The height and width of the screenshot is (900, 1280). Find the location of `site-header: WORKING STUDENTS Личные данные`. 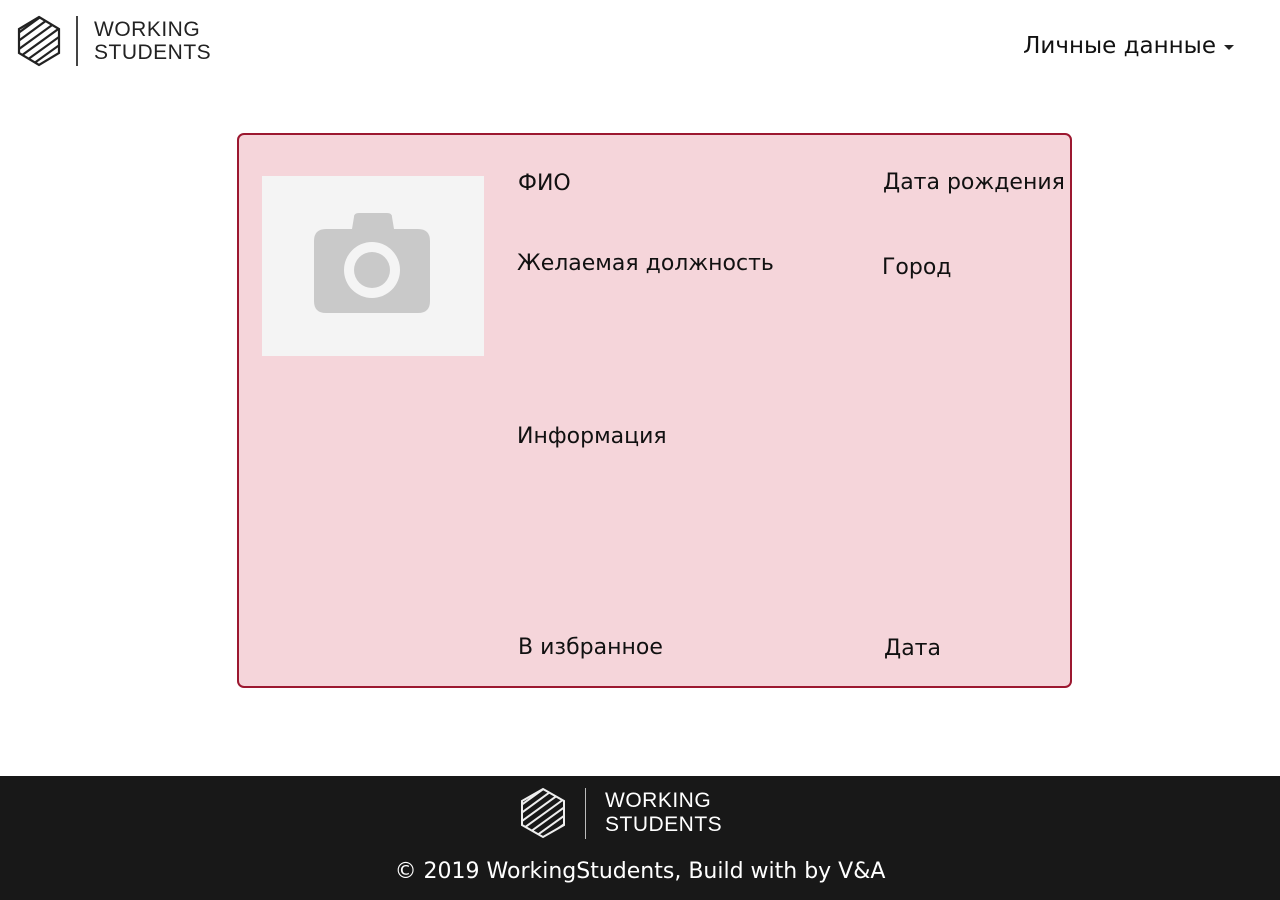

site-header: WORKING STUDENTS Личные данные is located at coordinates (640, 50).